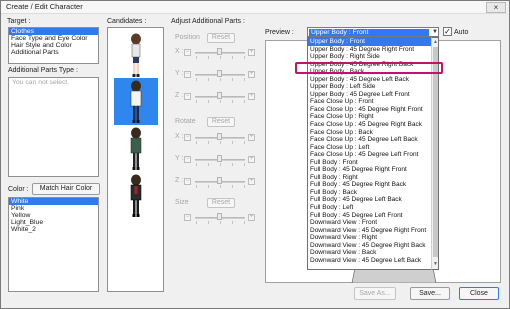 The image size is (510, 309). Describe the element at coordinates (369, 231) in the screenshot. I see `preview-option: Downward View : 45 Degree Right Front` at that location.